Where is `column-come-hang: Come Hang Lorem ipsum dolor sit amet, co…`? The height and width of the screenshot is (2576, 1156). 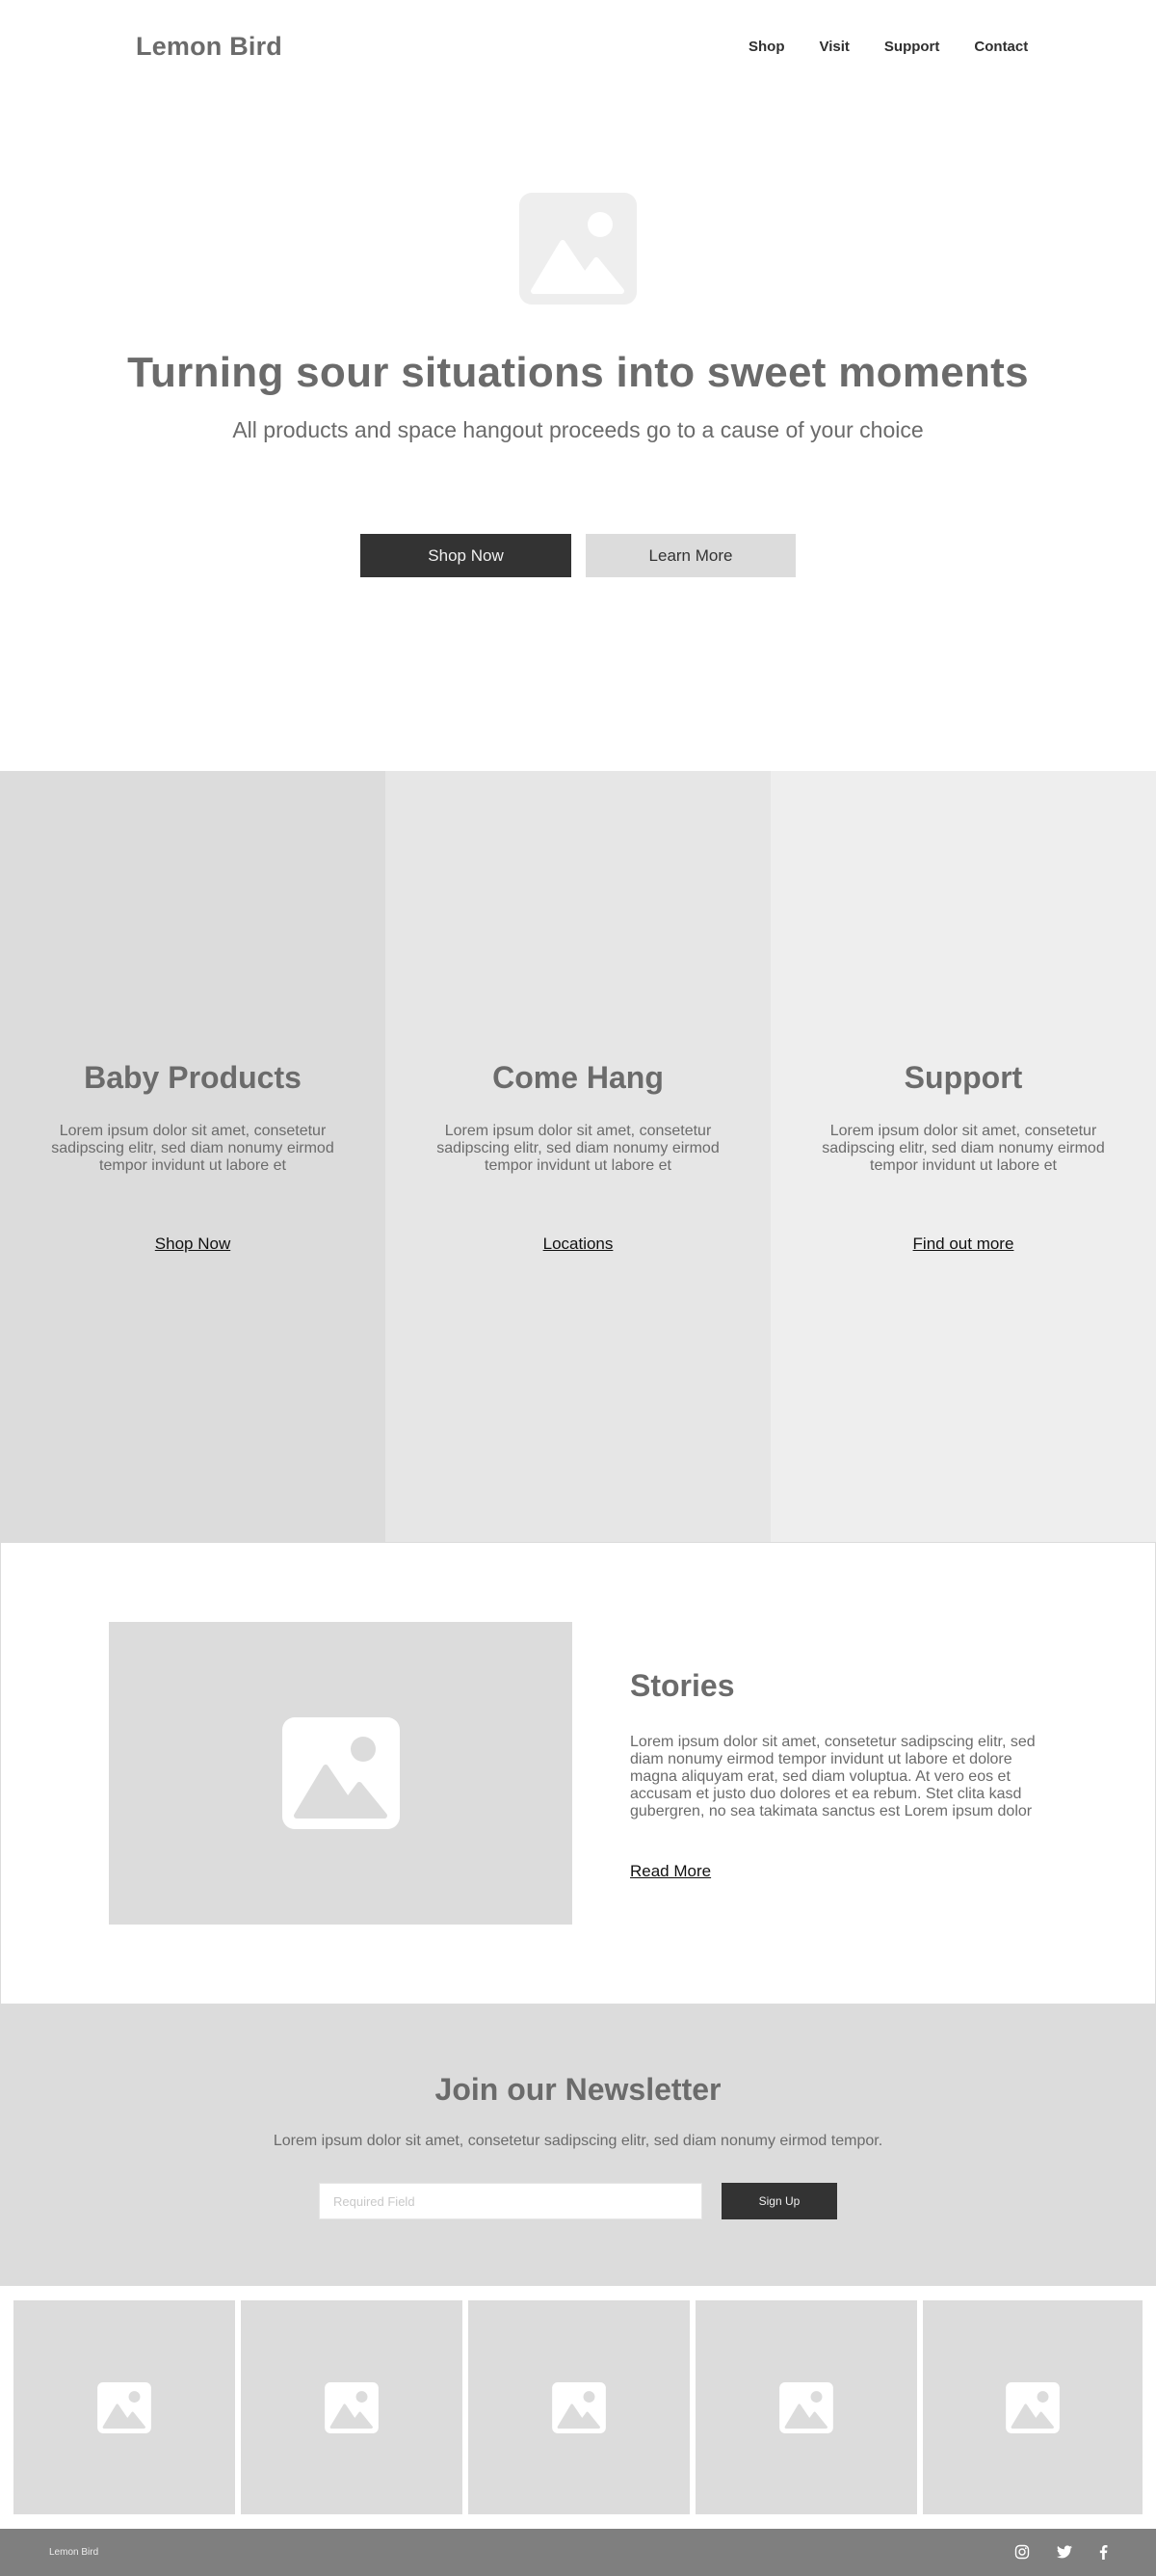
column-come-hang: Come Hang Lorem ipsum dolor sit amet, co… is located at coordinates (578, 1157).